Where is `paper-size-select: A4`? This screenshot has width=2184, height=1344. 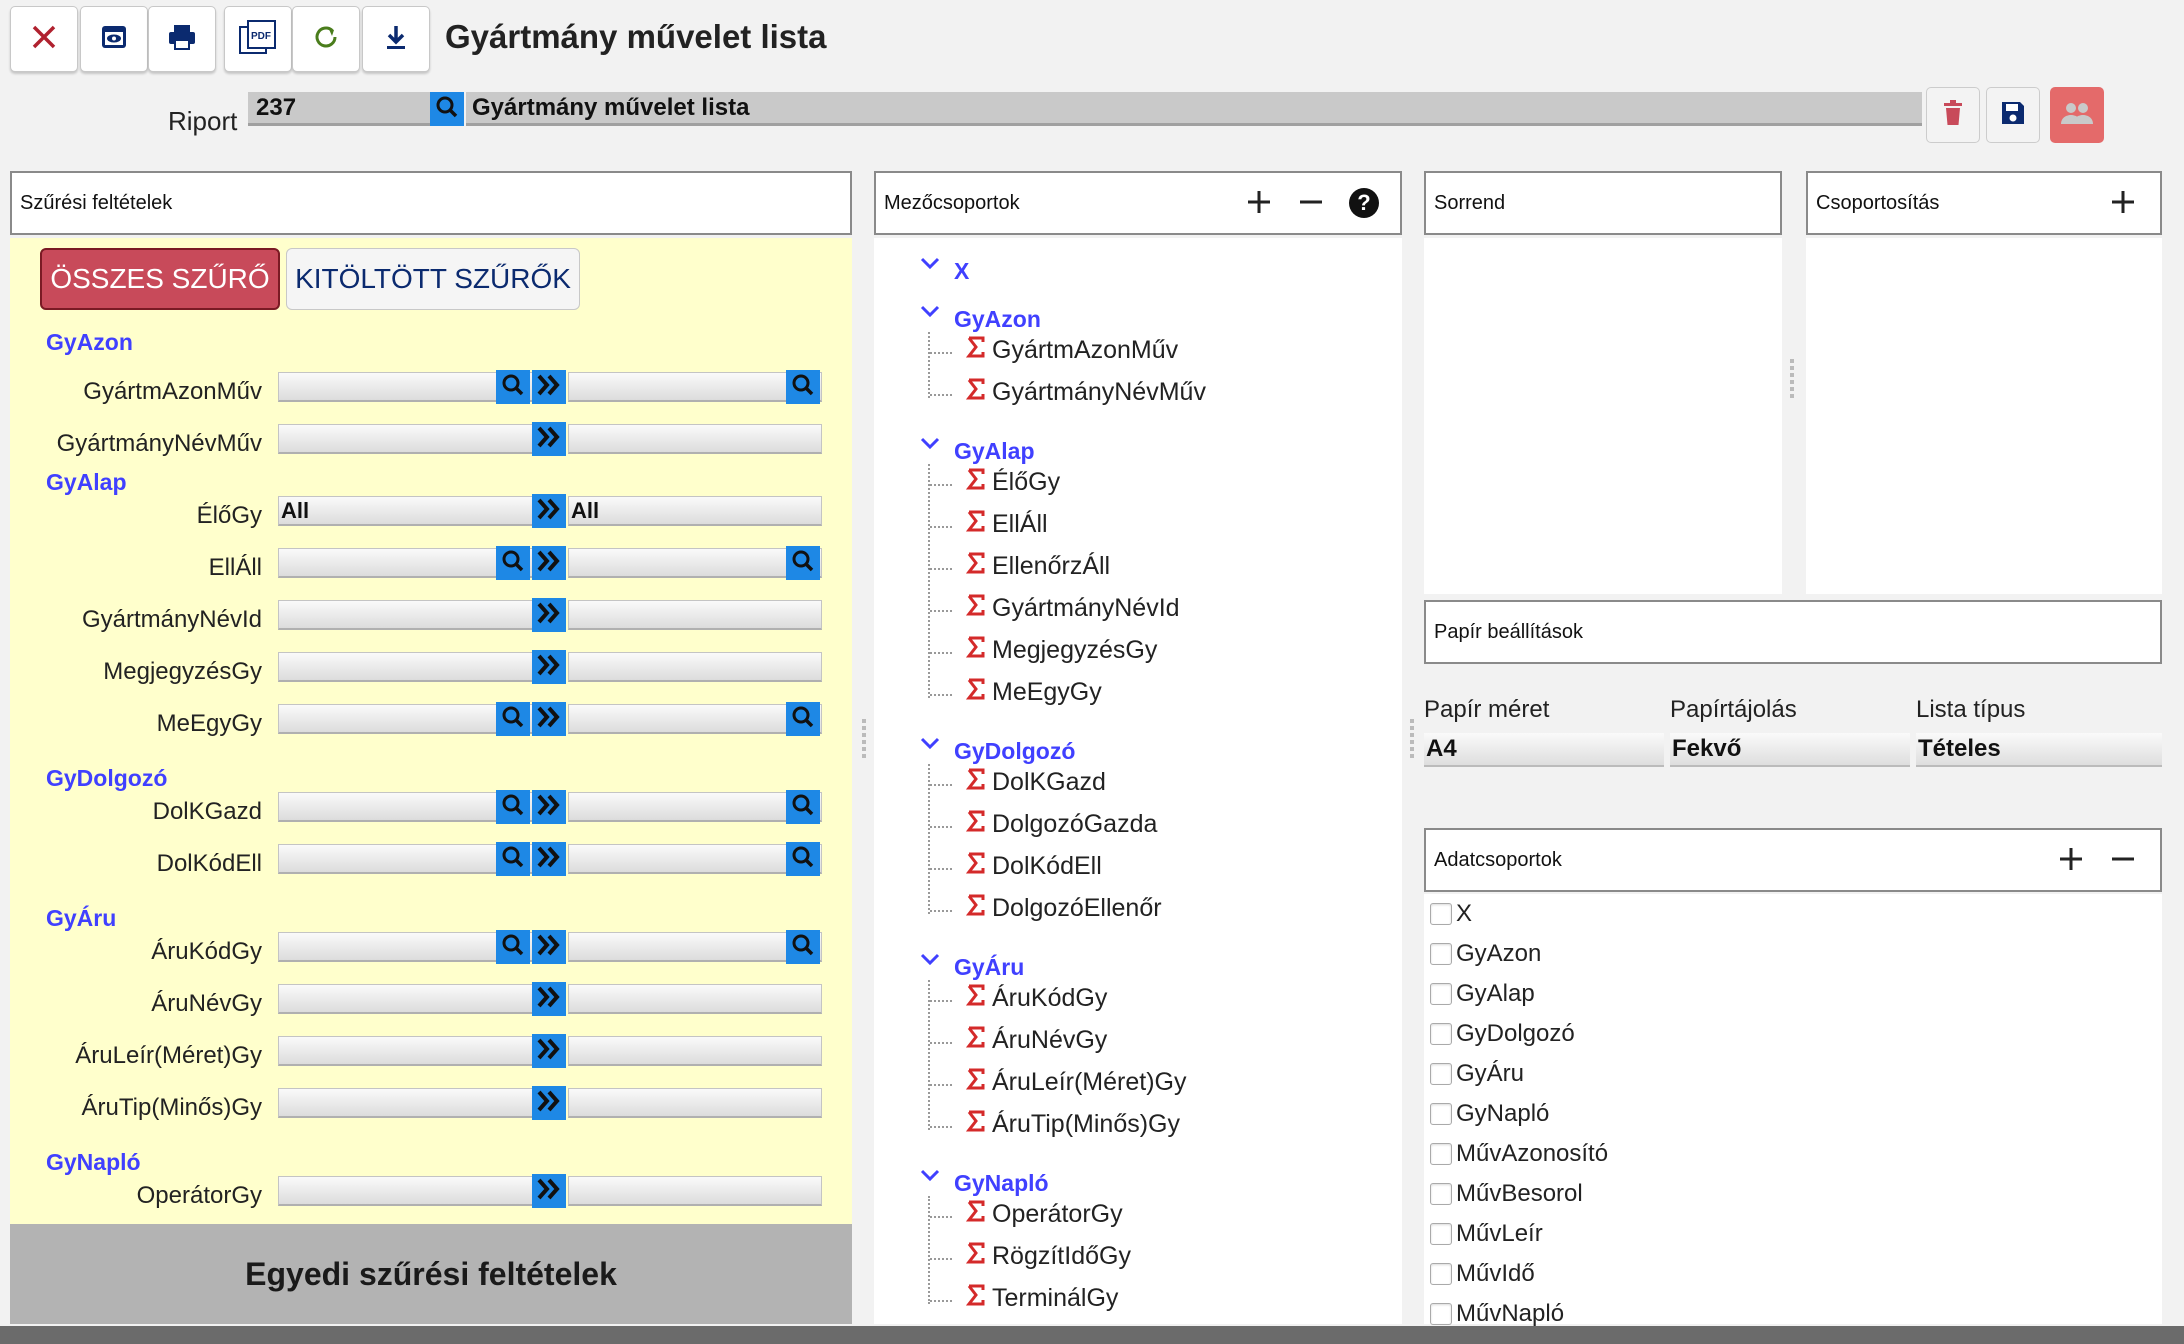 paper-size-select: A4 is located at coordinates (1544, 750).